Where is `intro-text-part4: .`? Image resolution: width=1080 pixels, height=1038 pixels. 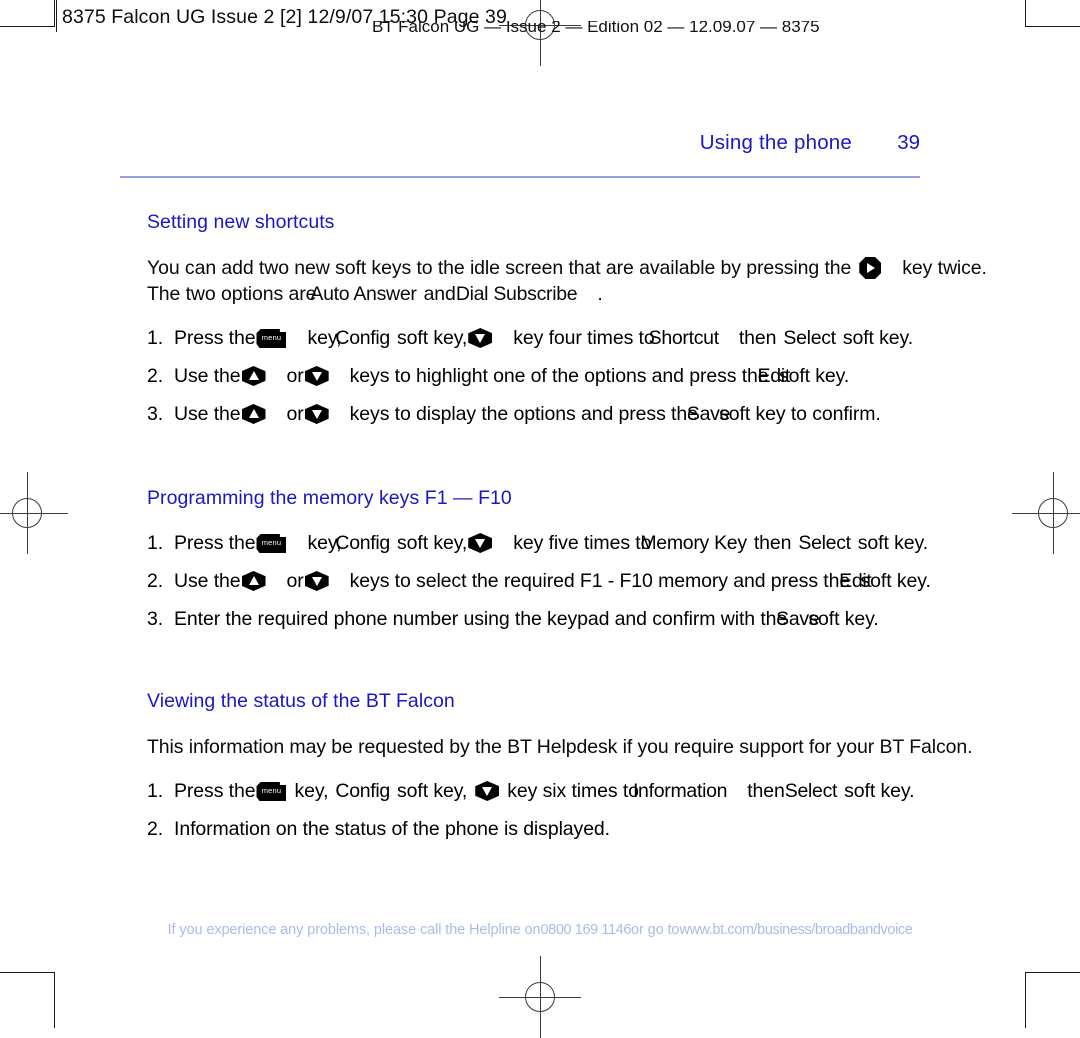 intro-text-part4: . is located at coordinates (600, 294).